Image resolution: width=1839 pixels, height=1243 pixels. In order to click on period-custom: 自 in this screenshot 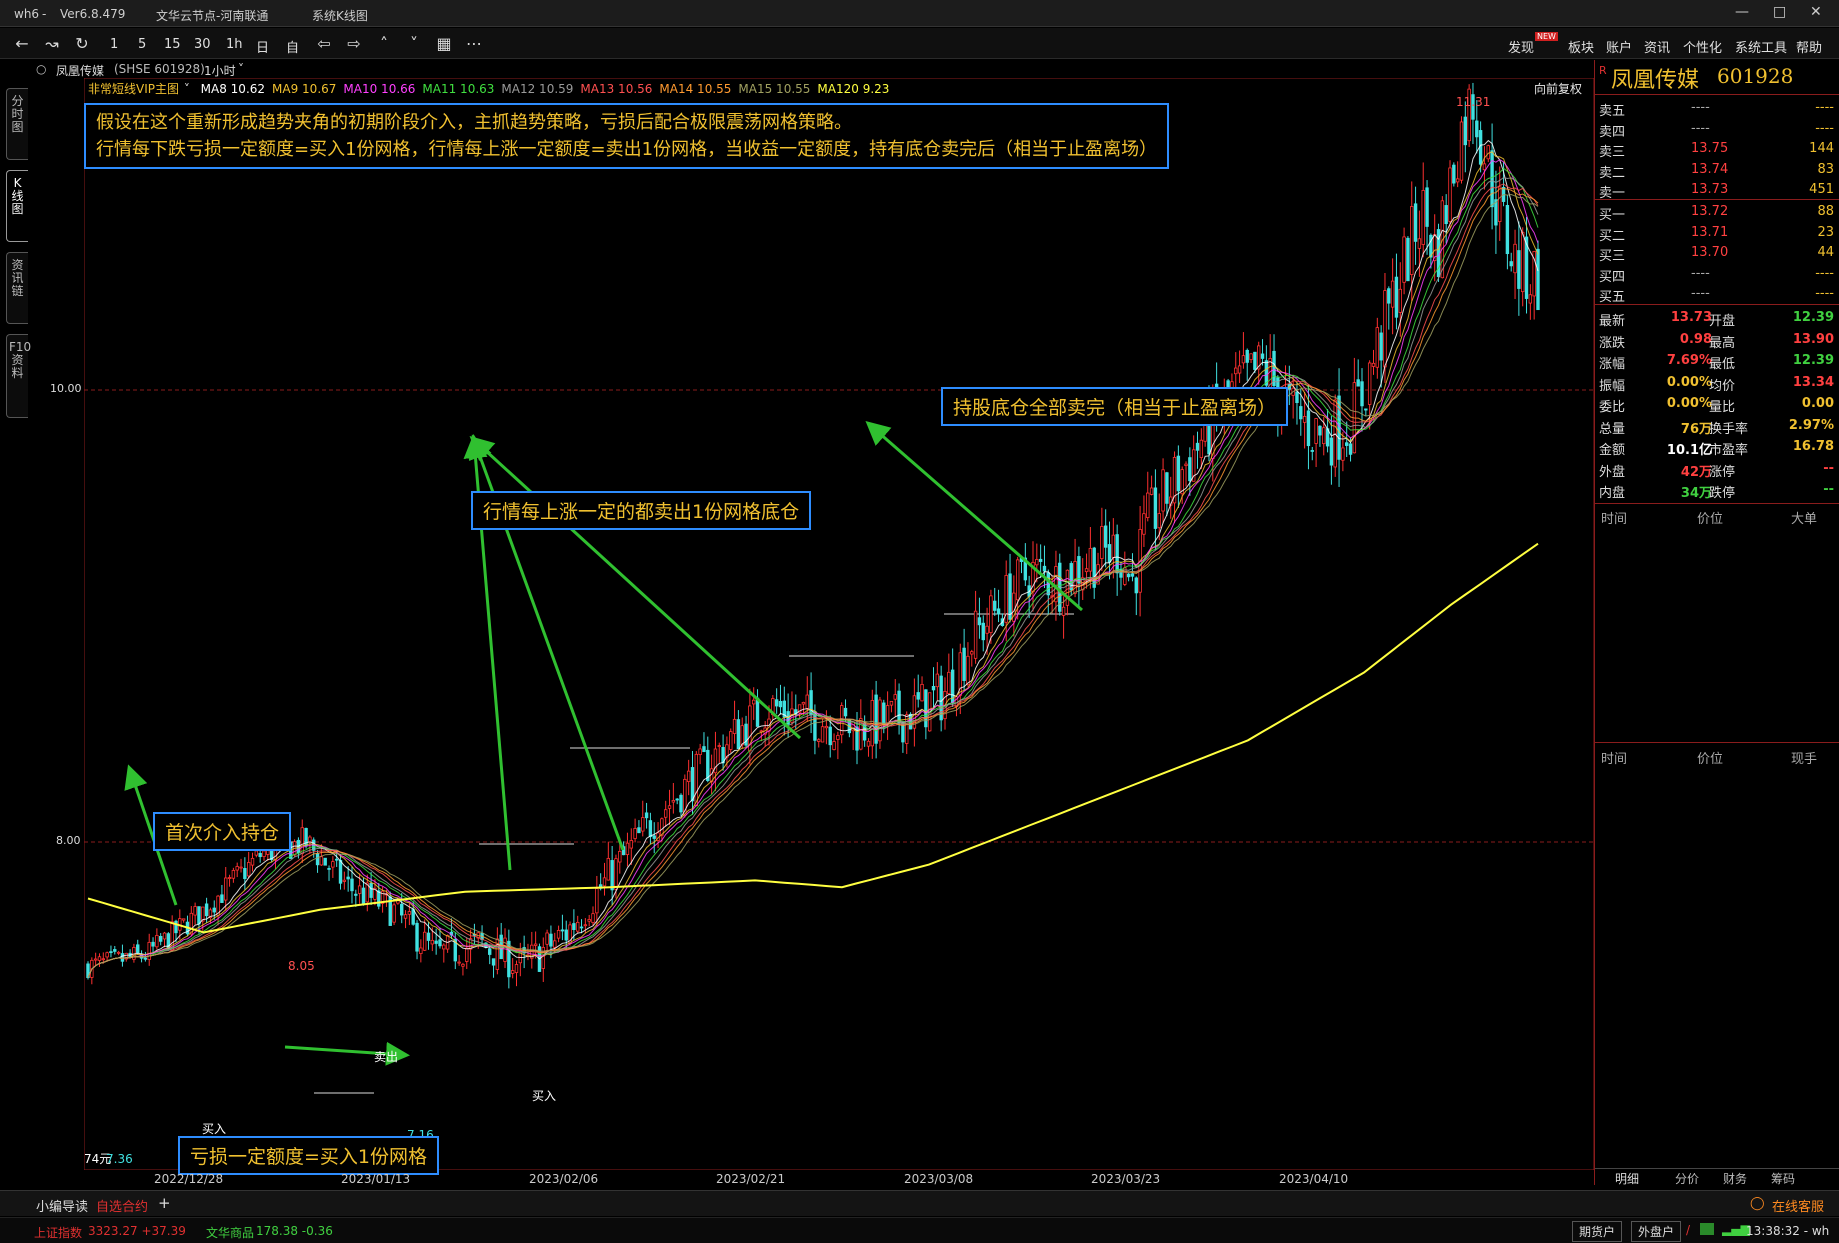, I will do `click(292, 46)`.